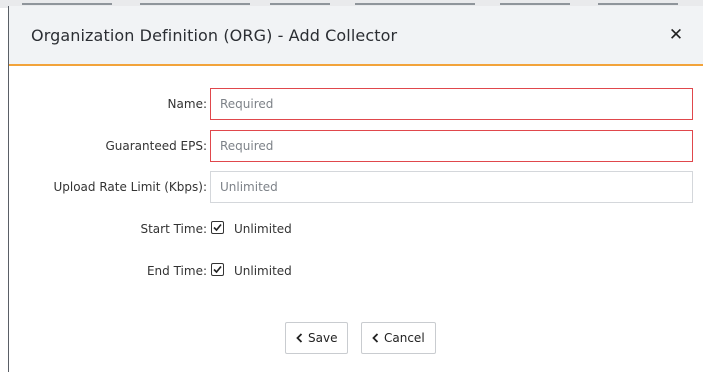 The height and width of the screenshot is (372, 703). Describe the element at coordinates (451, 104) in the screenshot. I see `name-input: Required` at that location.